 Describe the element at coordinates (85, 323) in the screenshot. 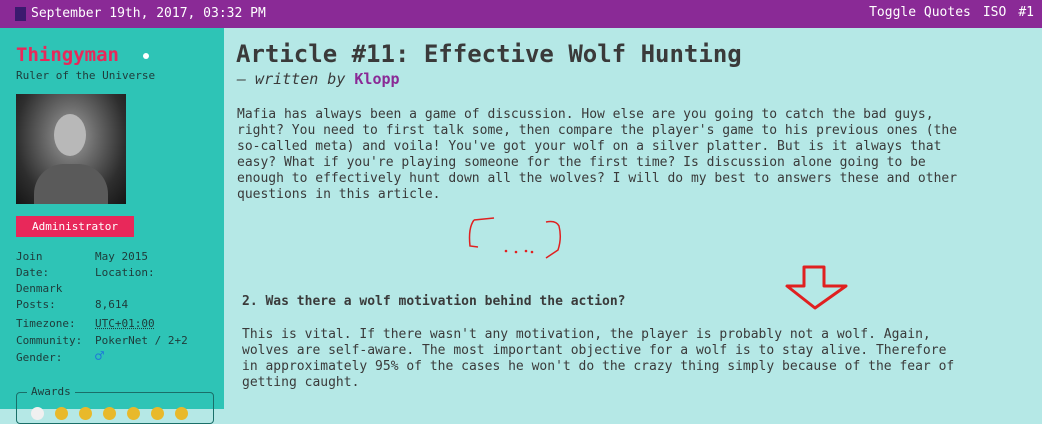

I see `info-row-timezone: Timezone: UTC+01:00` at that location.